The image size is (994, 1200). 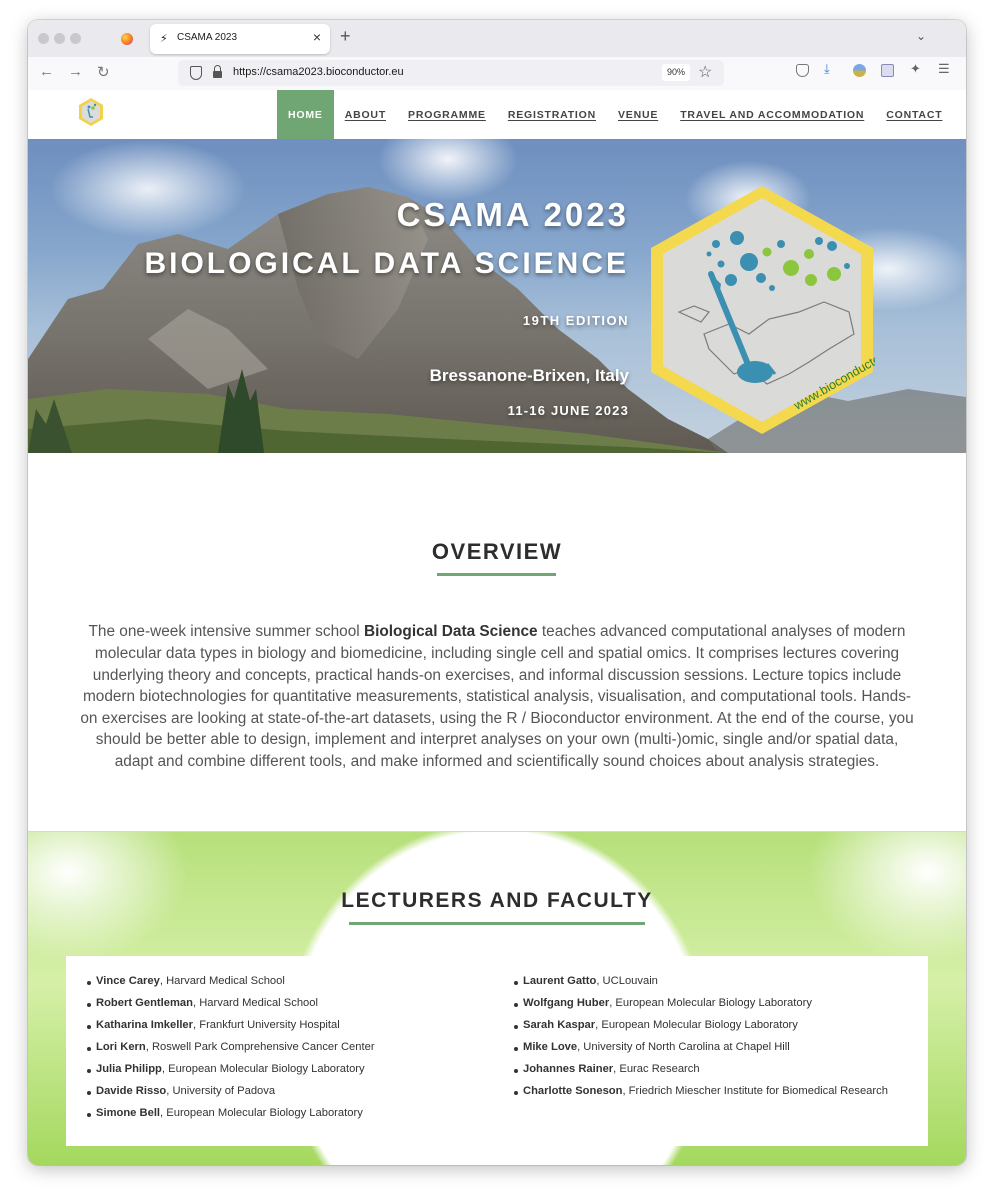 I want to click on lecturer-name: Vince Carey, so click(x=128, y=981).